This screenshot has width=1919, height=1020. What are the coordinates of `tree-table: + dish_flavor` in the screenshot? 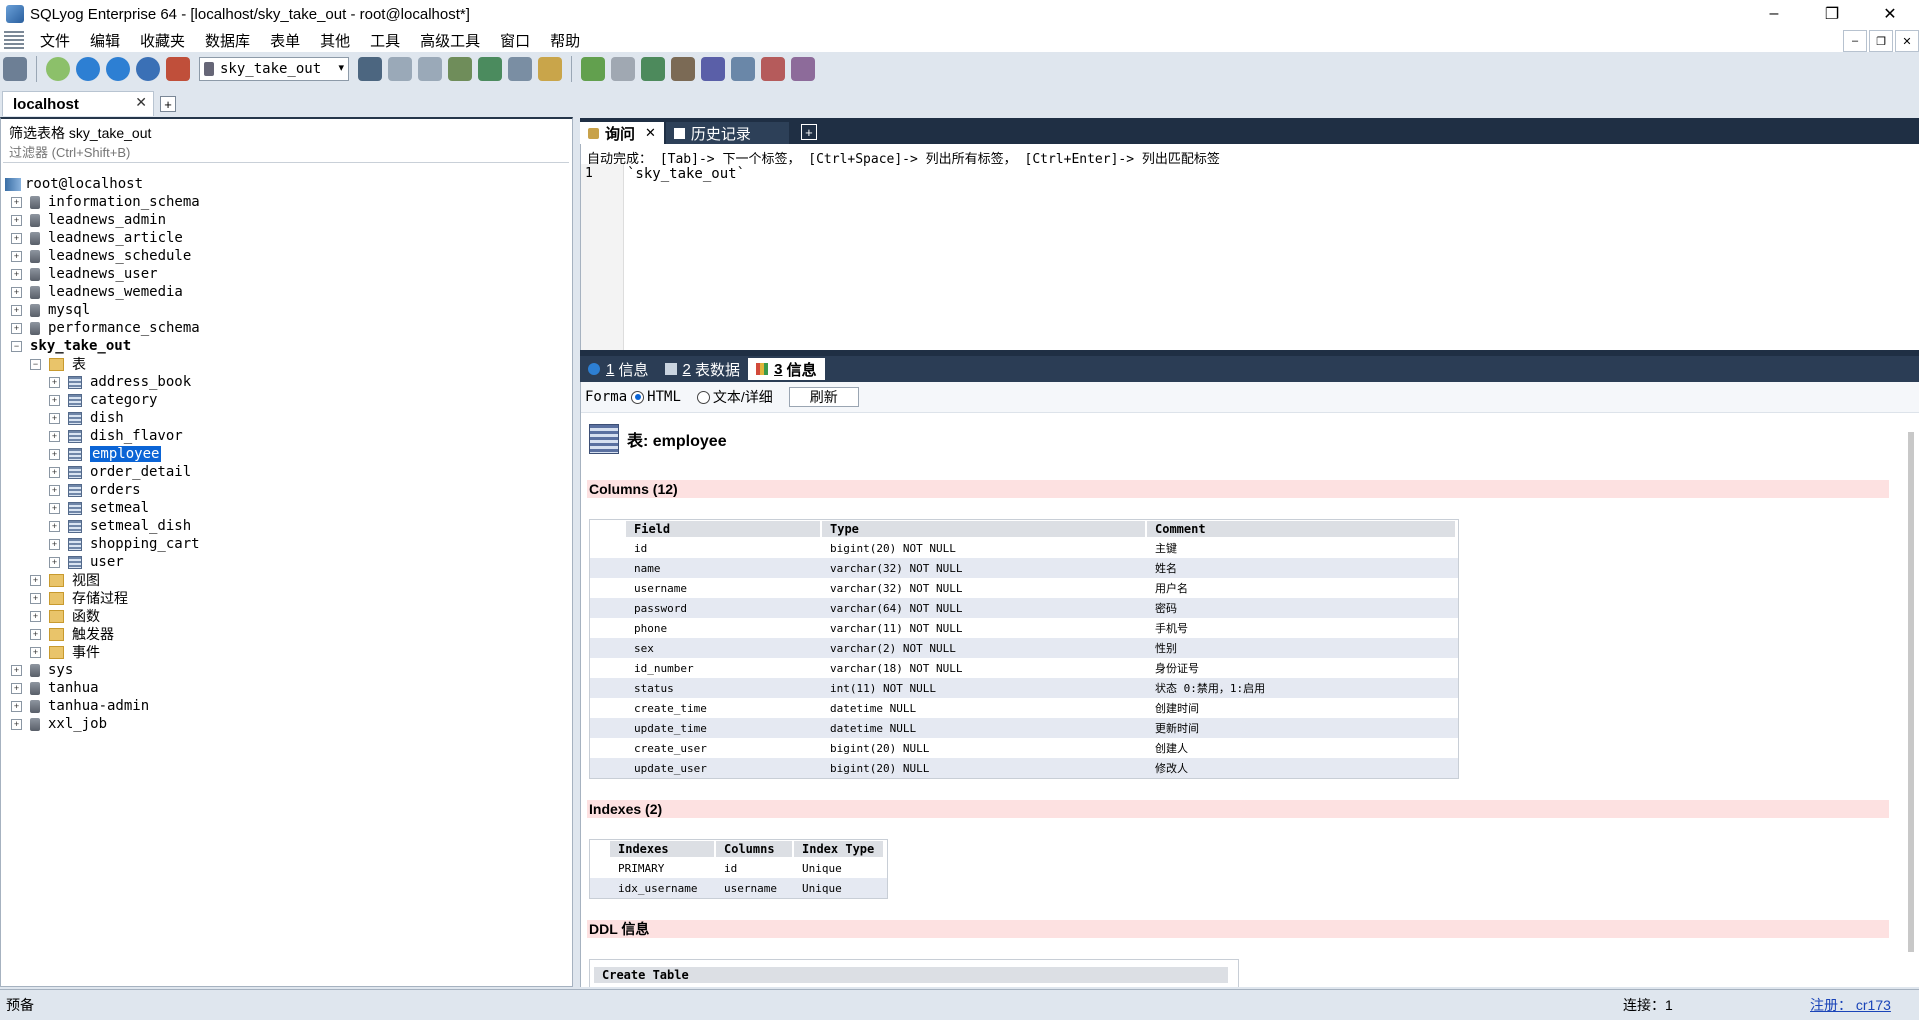 It's located at (286, 436).